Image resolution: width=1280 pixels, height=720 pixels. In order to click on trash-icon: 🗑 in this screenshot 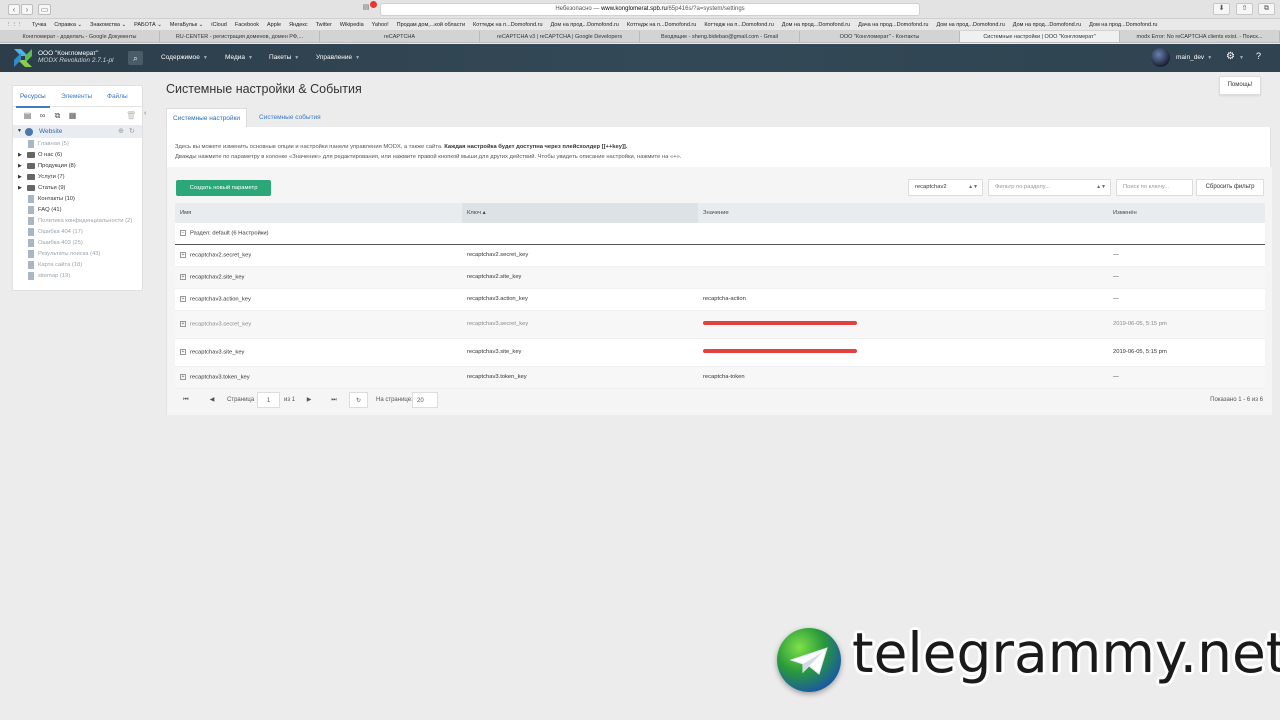, I will do `click(131, 116)`.